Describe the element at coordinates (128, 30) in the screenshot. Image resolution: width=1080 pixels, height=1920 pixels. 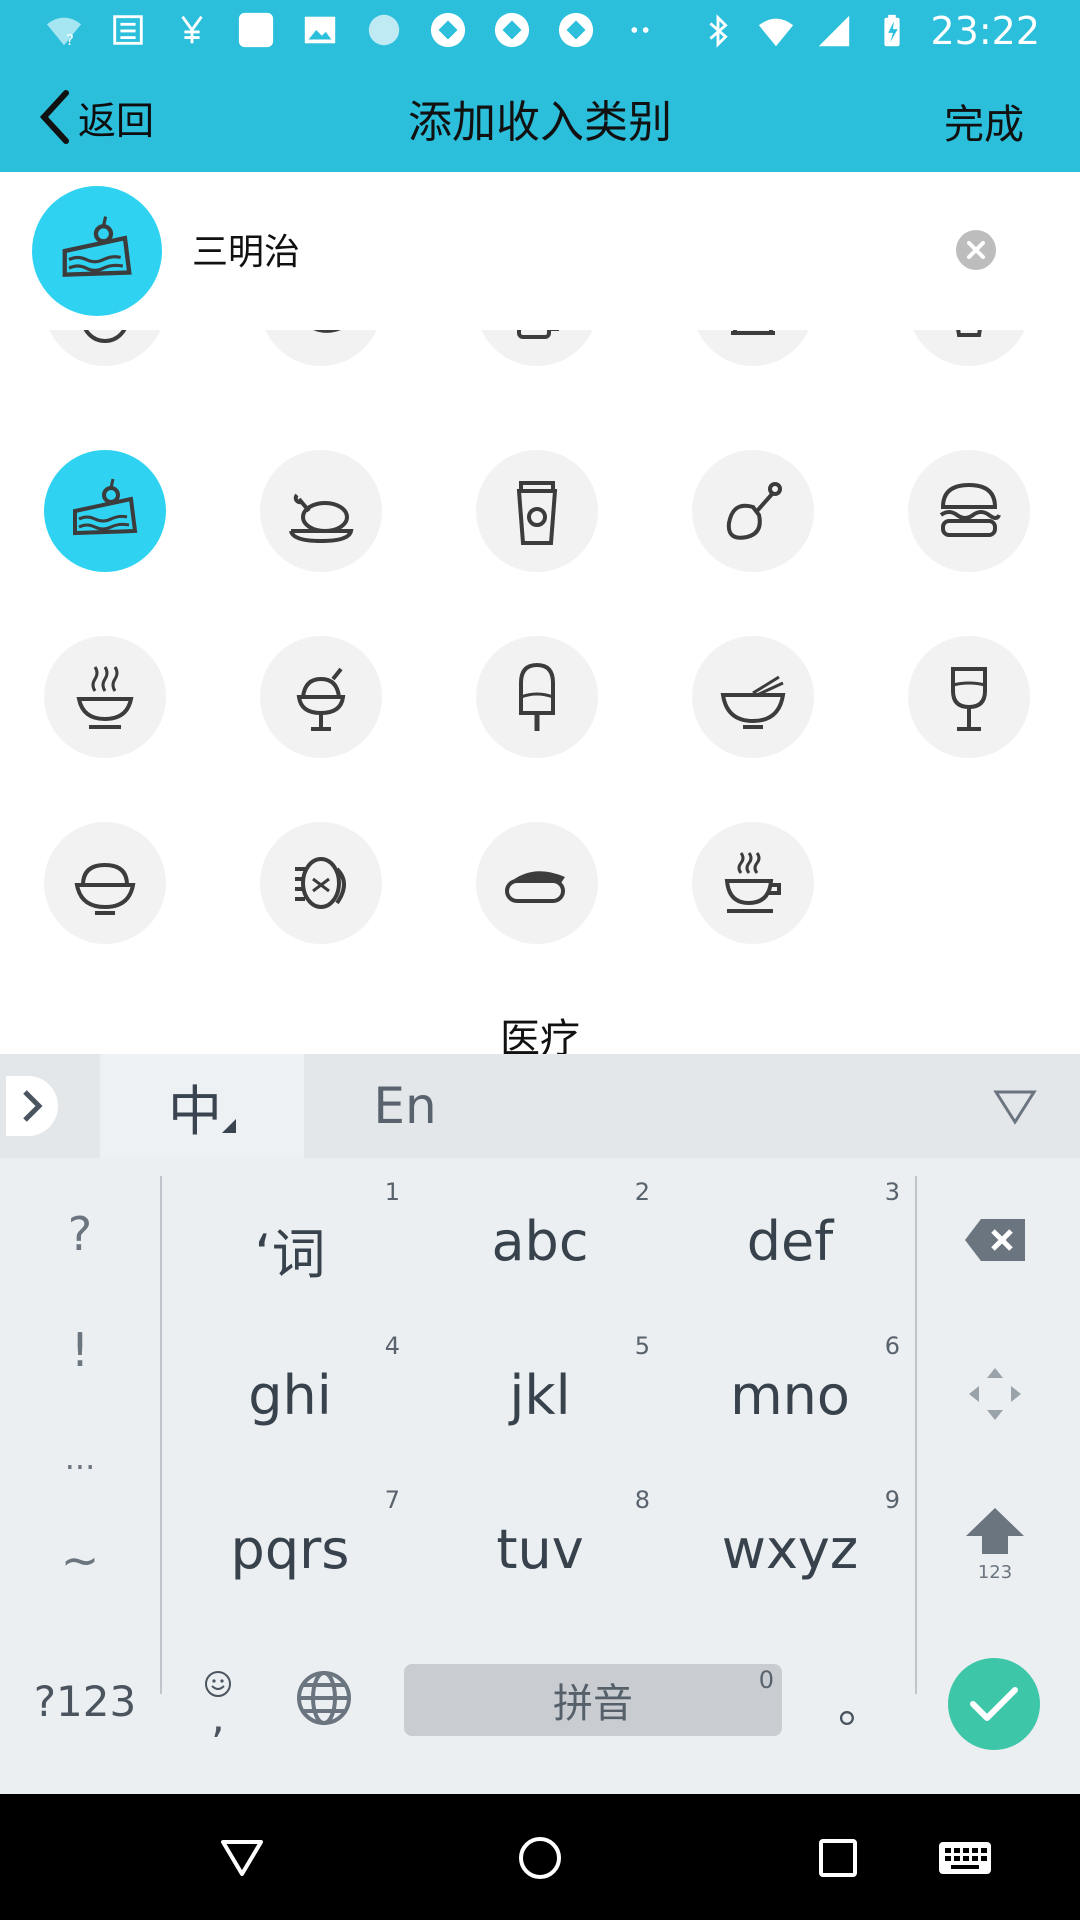
I see `news-icon` at that location.